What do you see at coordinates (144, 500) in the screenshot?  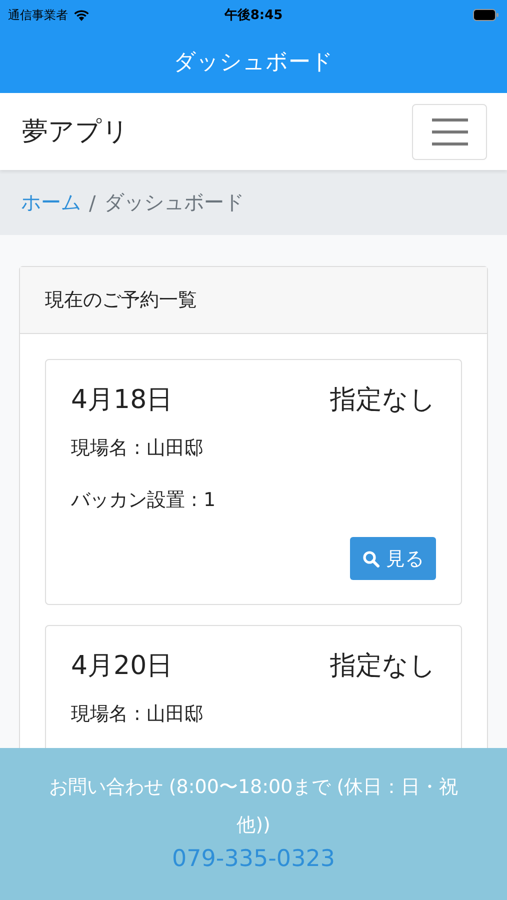 I see `container-count: バッカン設置 : 1` at bounding box center [144, 500].